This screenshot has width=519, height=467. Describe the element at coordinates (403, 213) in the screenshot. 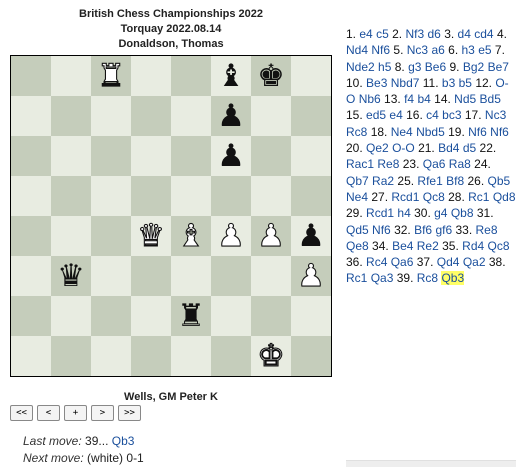

I see `black-move-link: h4` at that location.